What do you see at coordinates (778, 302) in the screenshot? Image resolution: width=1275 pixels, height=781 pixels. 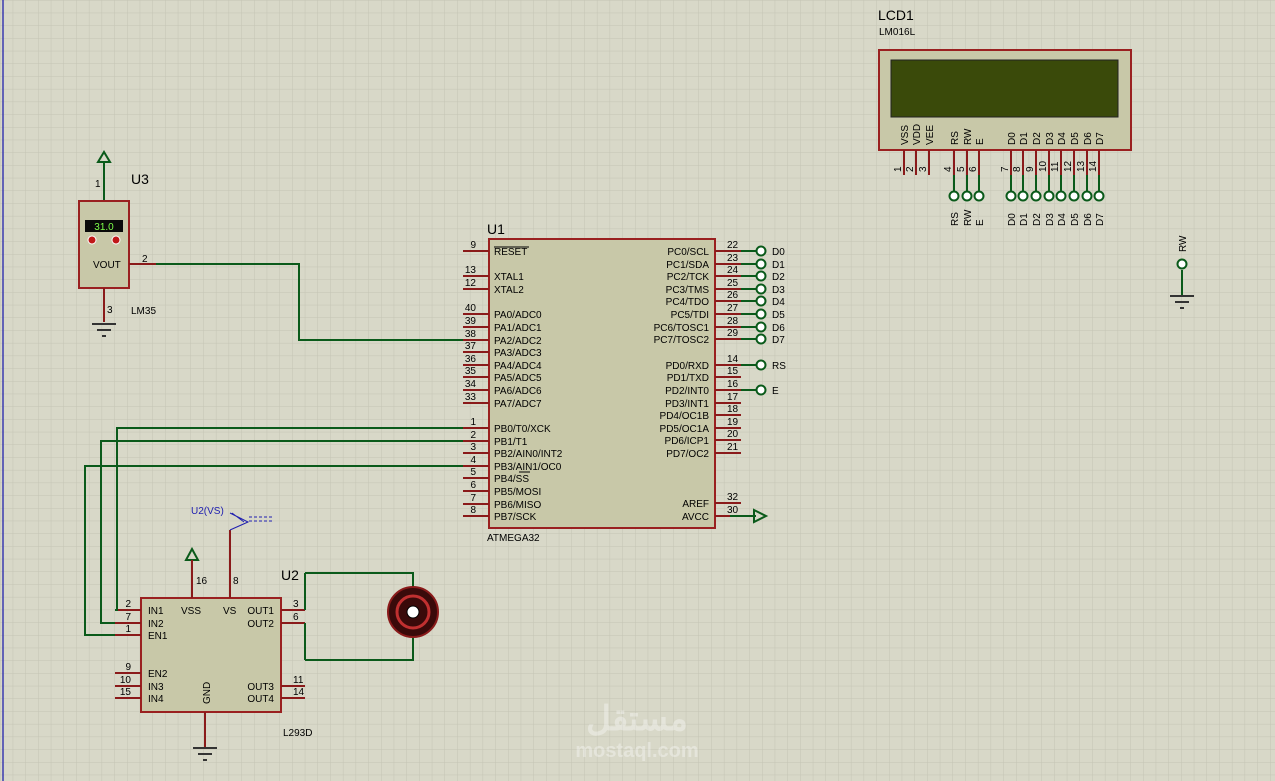 I see `u1-net-label: D4` at bounding box center [778, 302].